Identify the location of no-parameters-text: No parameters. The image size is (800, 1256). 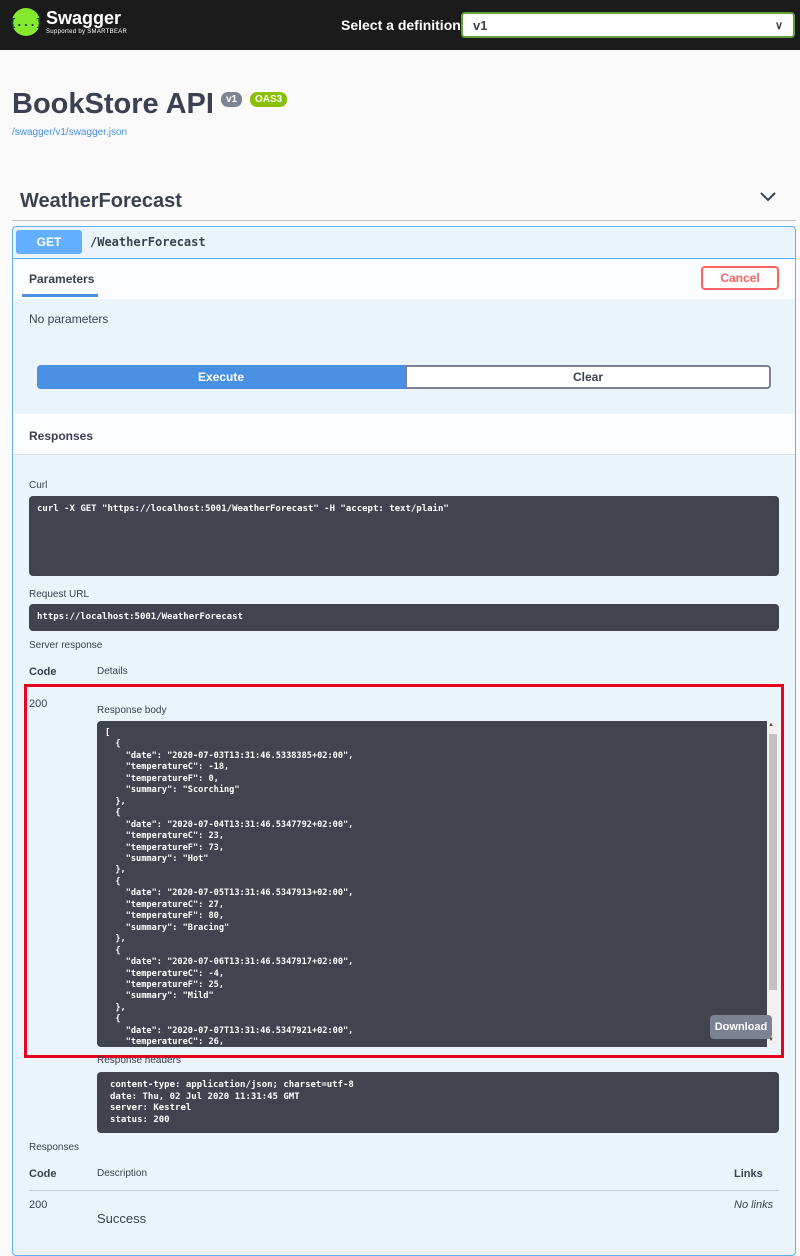
(69, 319).